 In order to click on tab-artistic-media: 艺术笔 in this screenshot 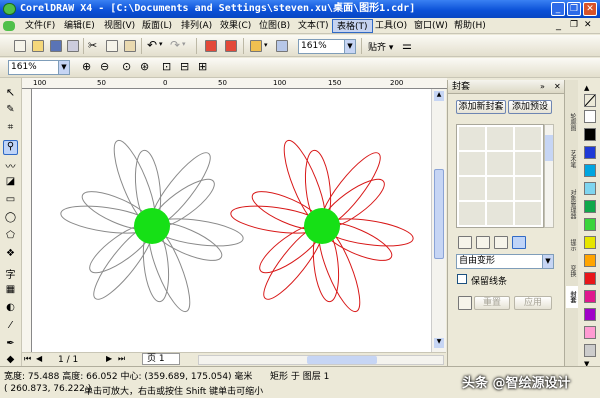, I will do `click(572, 159)`.